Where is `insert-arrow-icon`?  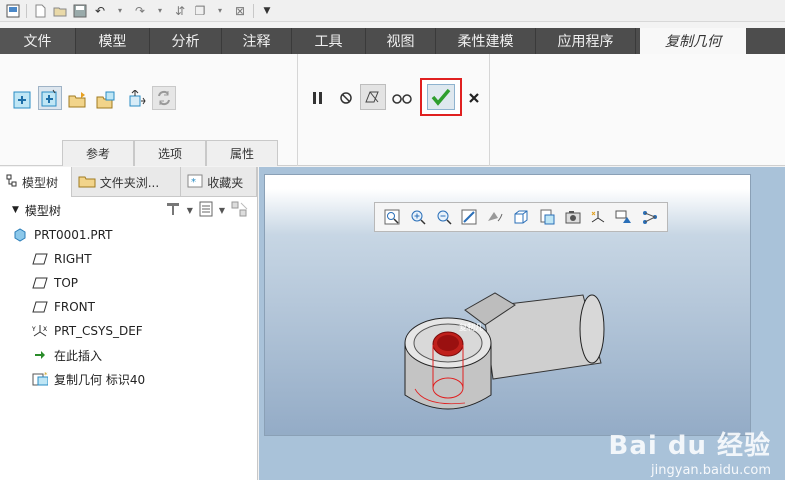 insert-arrow-icon is located at coordinates (40, 355).